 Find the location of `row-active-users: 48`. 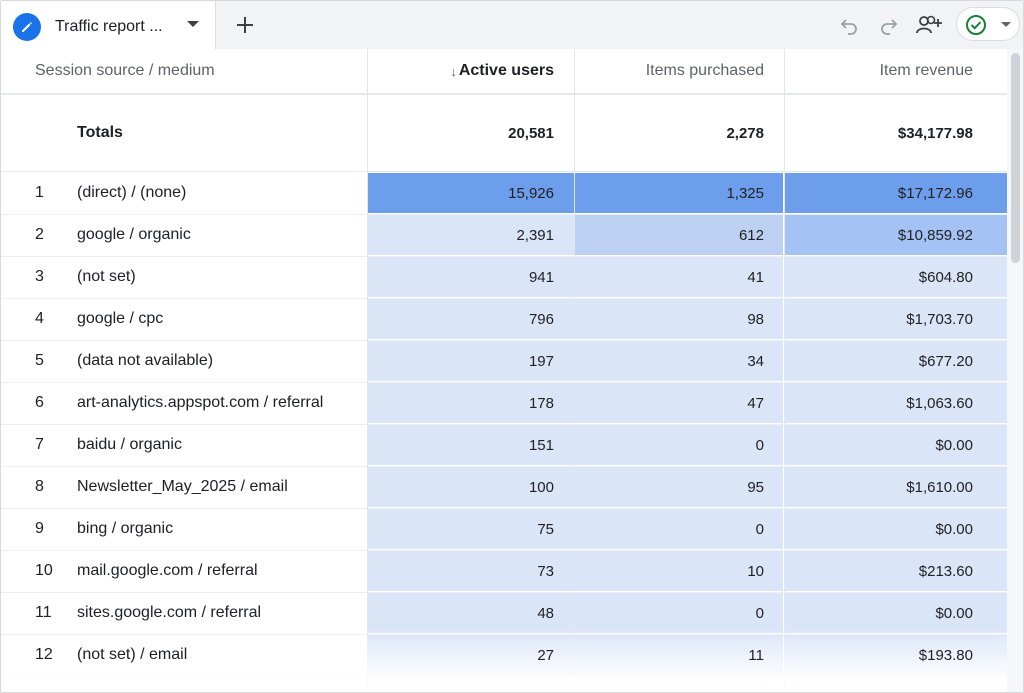

row-active-users: 48 is located at coordinates (545, 613).